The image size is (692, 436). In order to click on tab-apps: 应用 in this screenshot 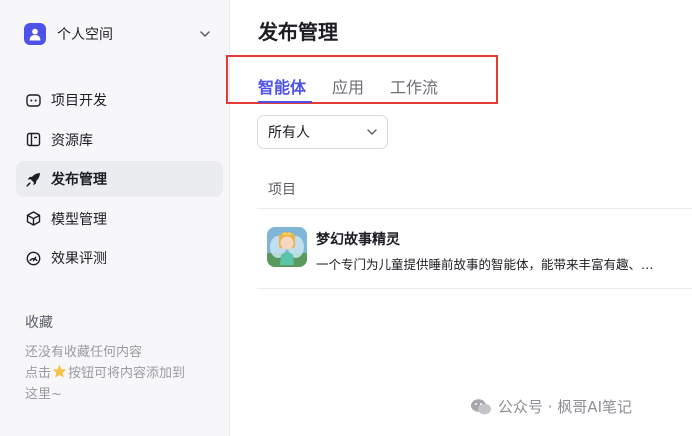, I will do `click(348, 86)`.